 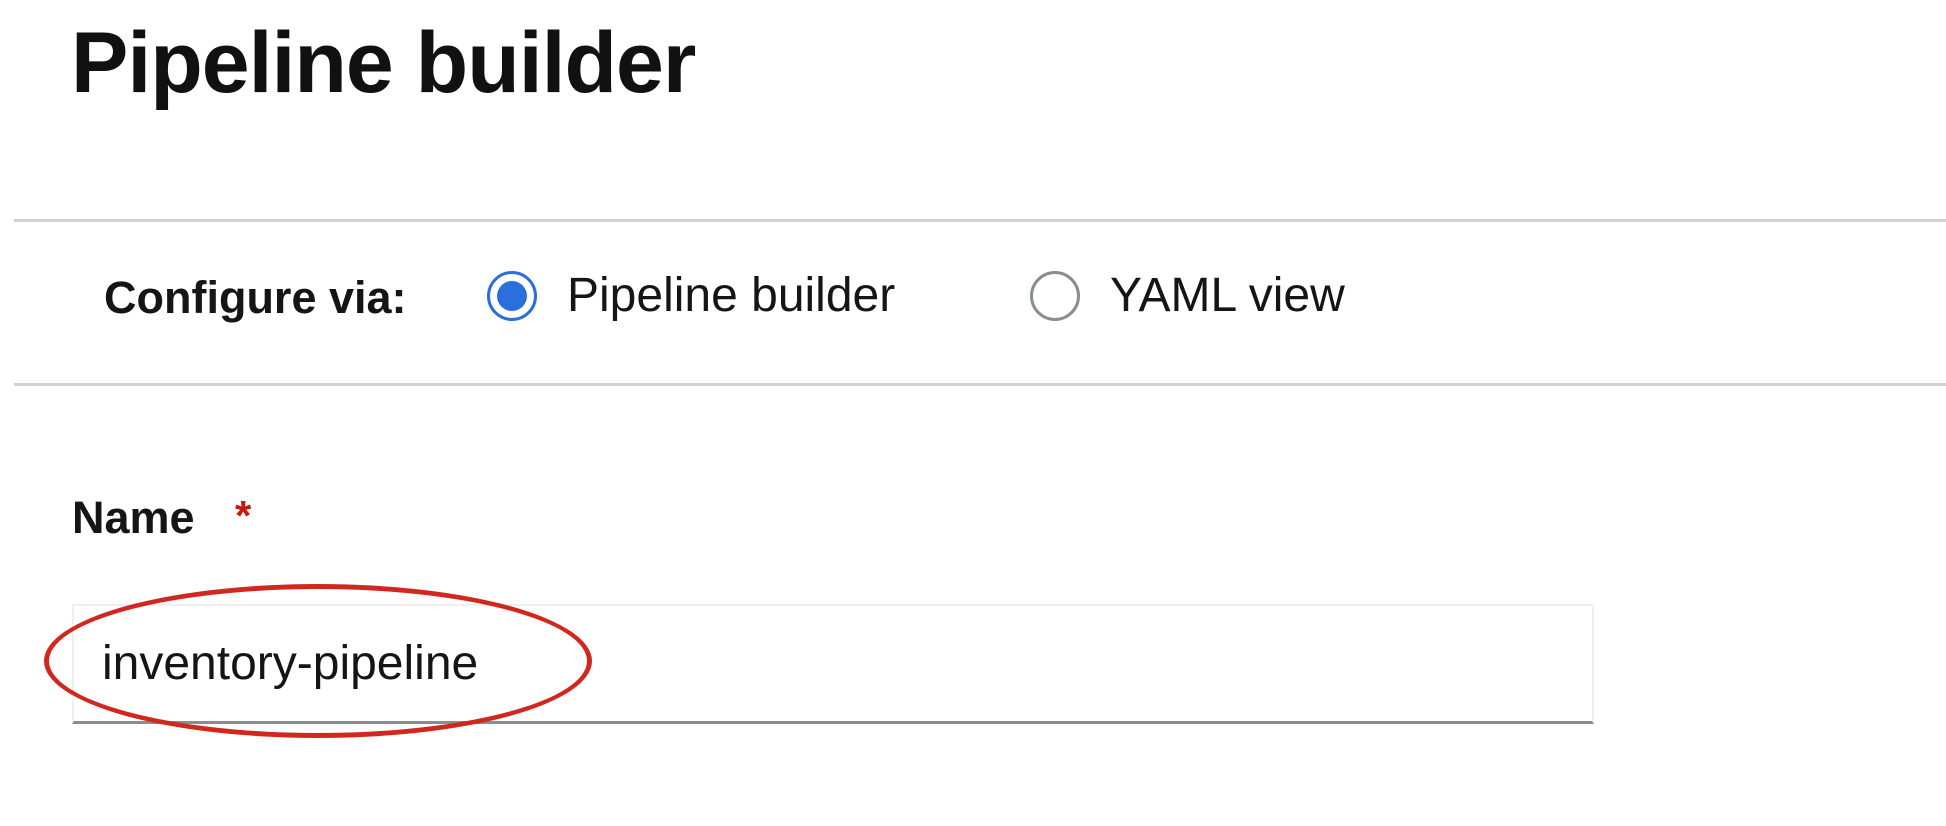 I want to click on section-divider-top, so click(x=980, y=220).